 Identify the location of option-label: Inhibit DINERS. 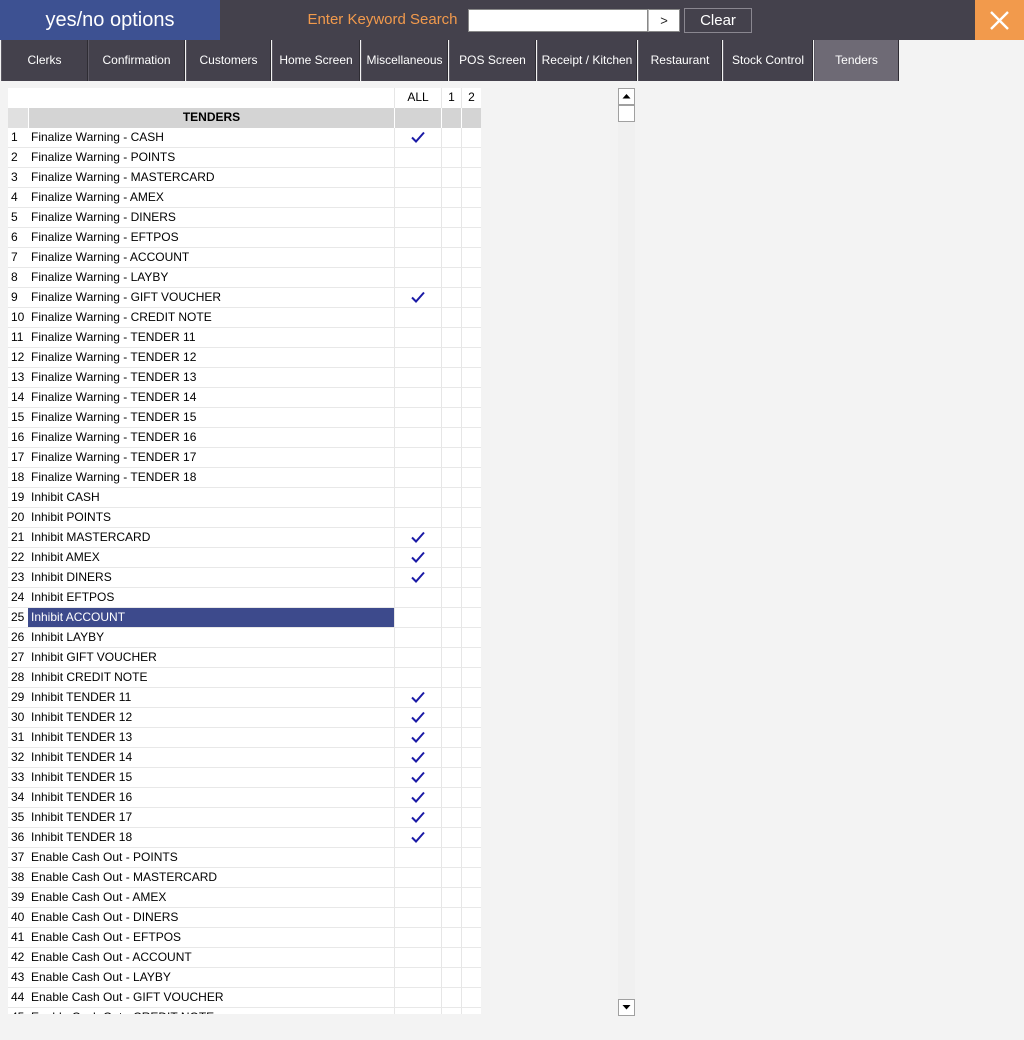
(211, 578).